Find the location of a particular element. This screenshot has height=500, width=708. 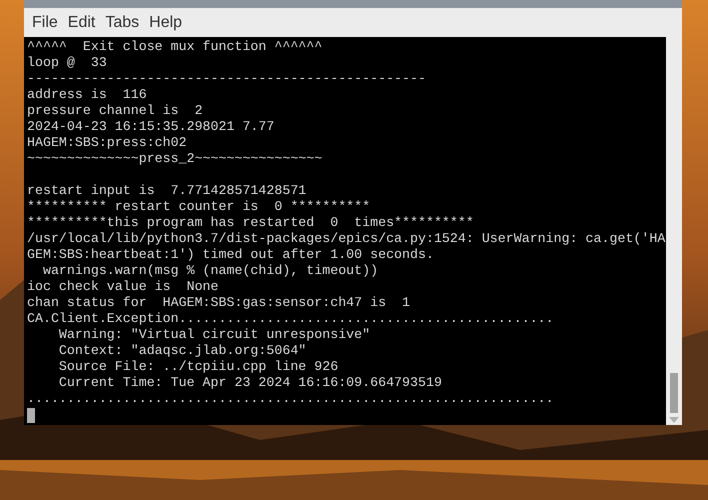

menu-item: File is located at coordinates (45, 22).